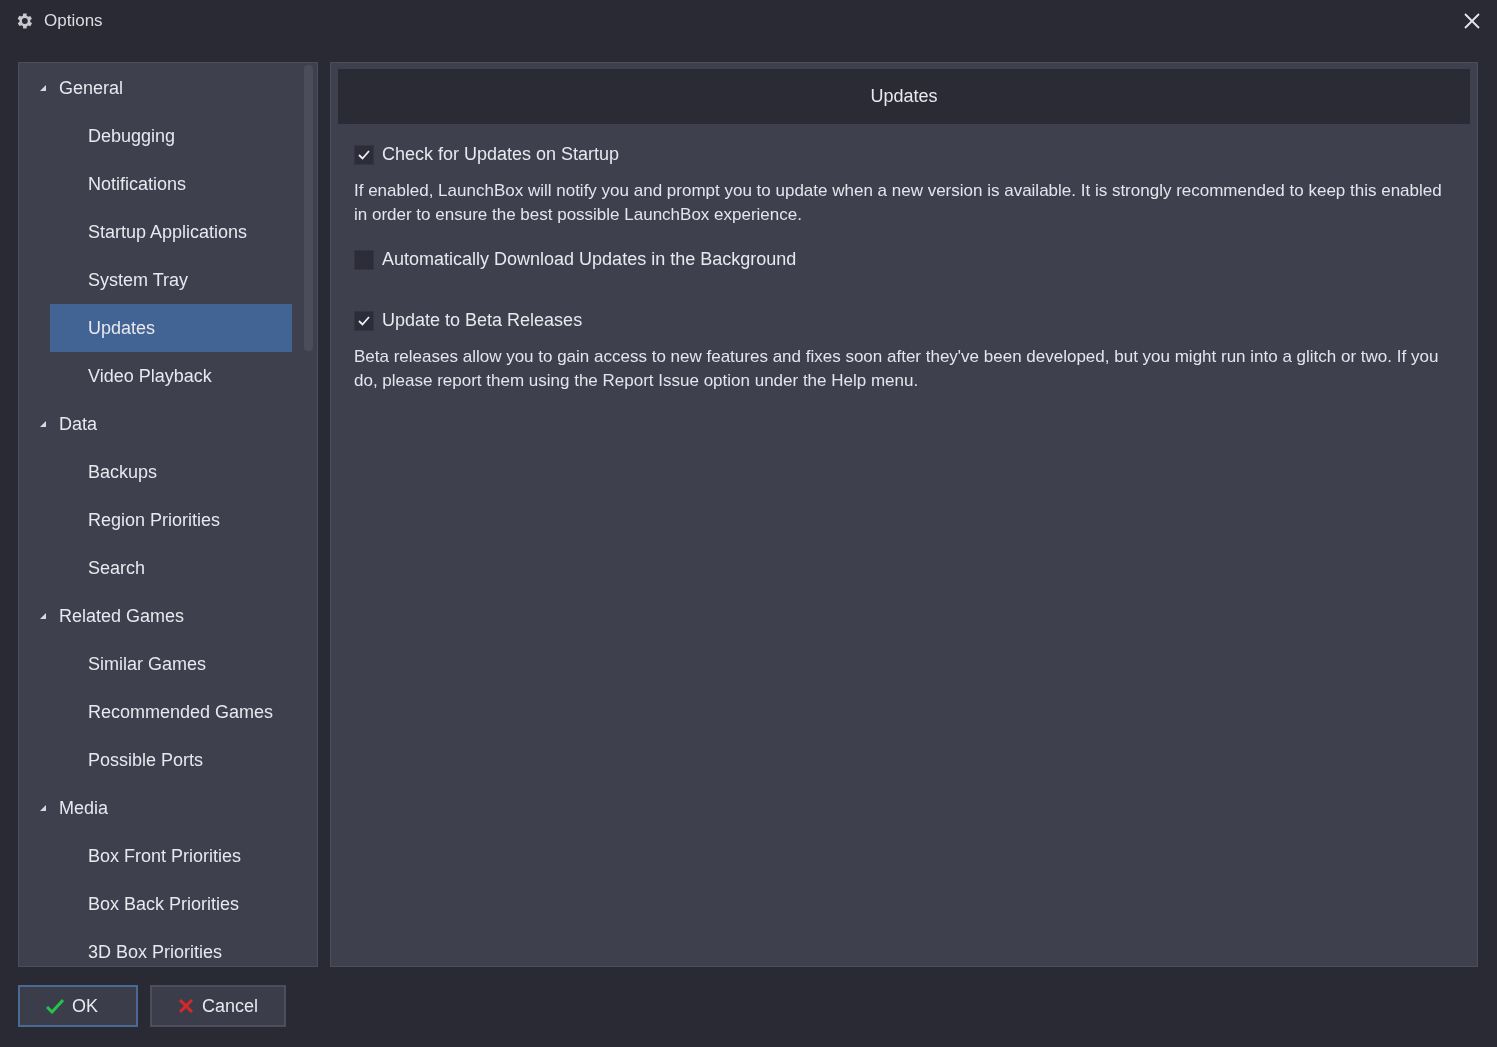 The height and width of the screenshot is (1047, 1497). I want to click on cross-icon, so click(186, 1006).